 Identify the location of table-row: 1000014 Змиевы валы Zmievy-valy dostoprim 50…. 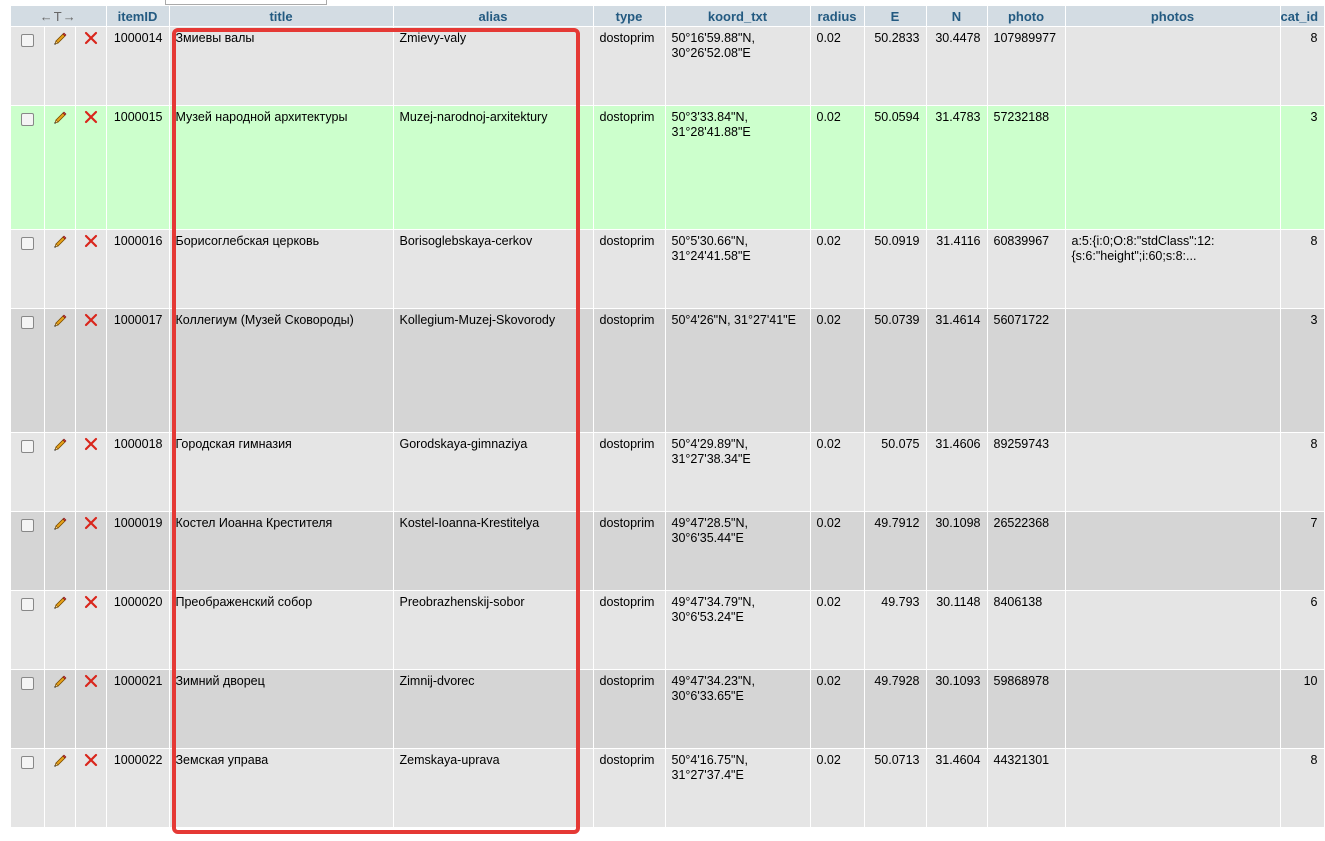
(668, 66).